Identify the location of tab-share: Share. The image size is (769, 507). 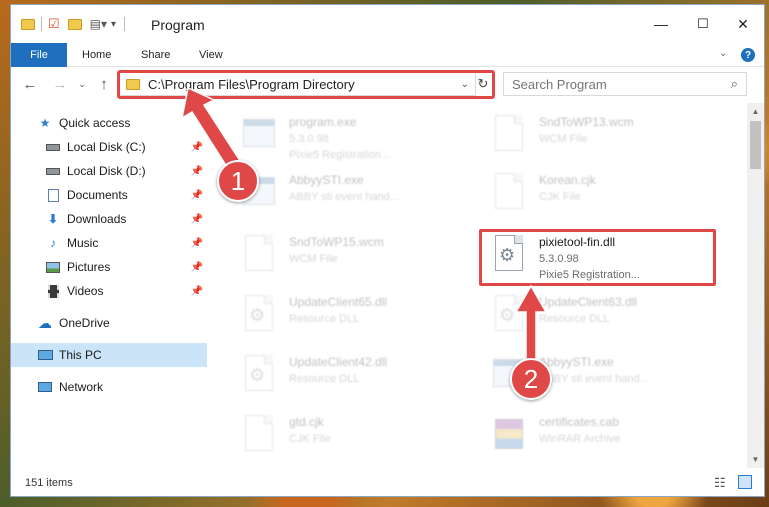
(155, 55).